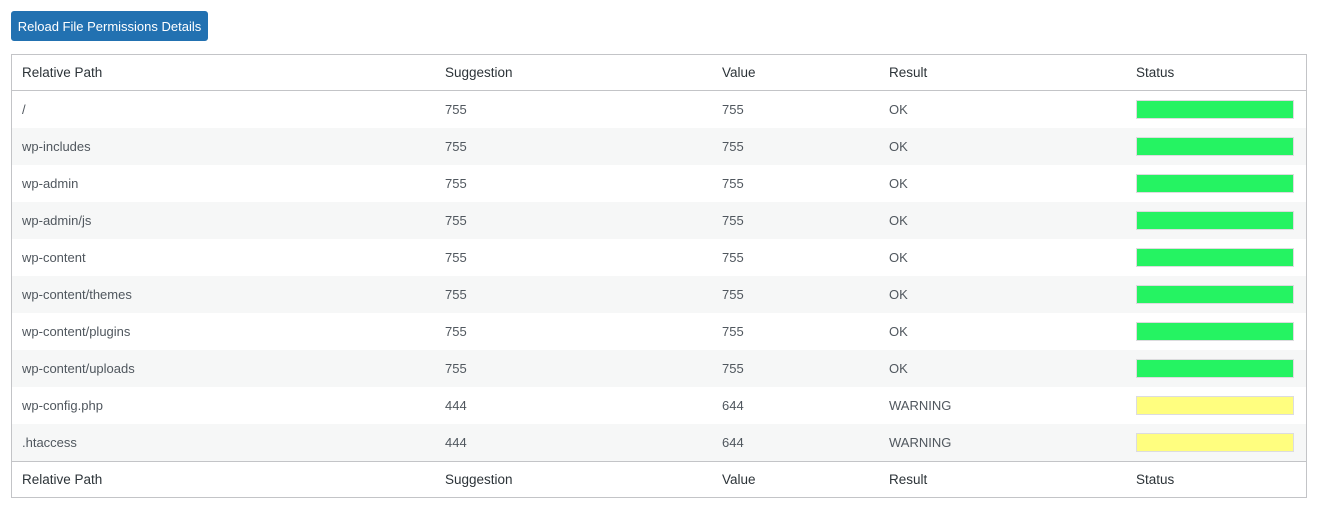 Image resolution: width=1322 pixels, height=511 pixels. Describe the element at coordinates (1002, 479) in the screenshot. I see `footer-result: Result` at that location.